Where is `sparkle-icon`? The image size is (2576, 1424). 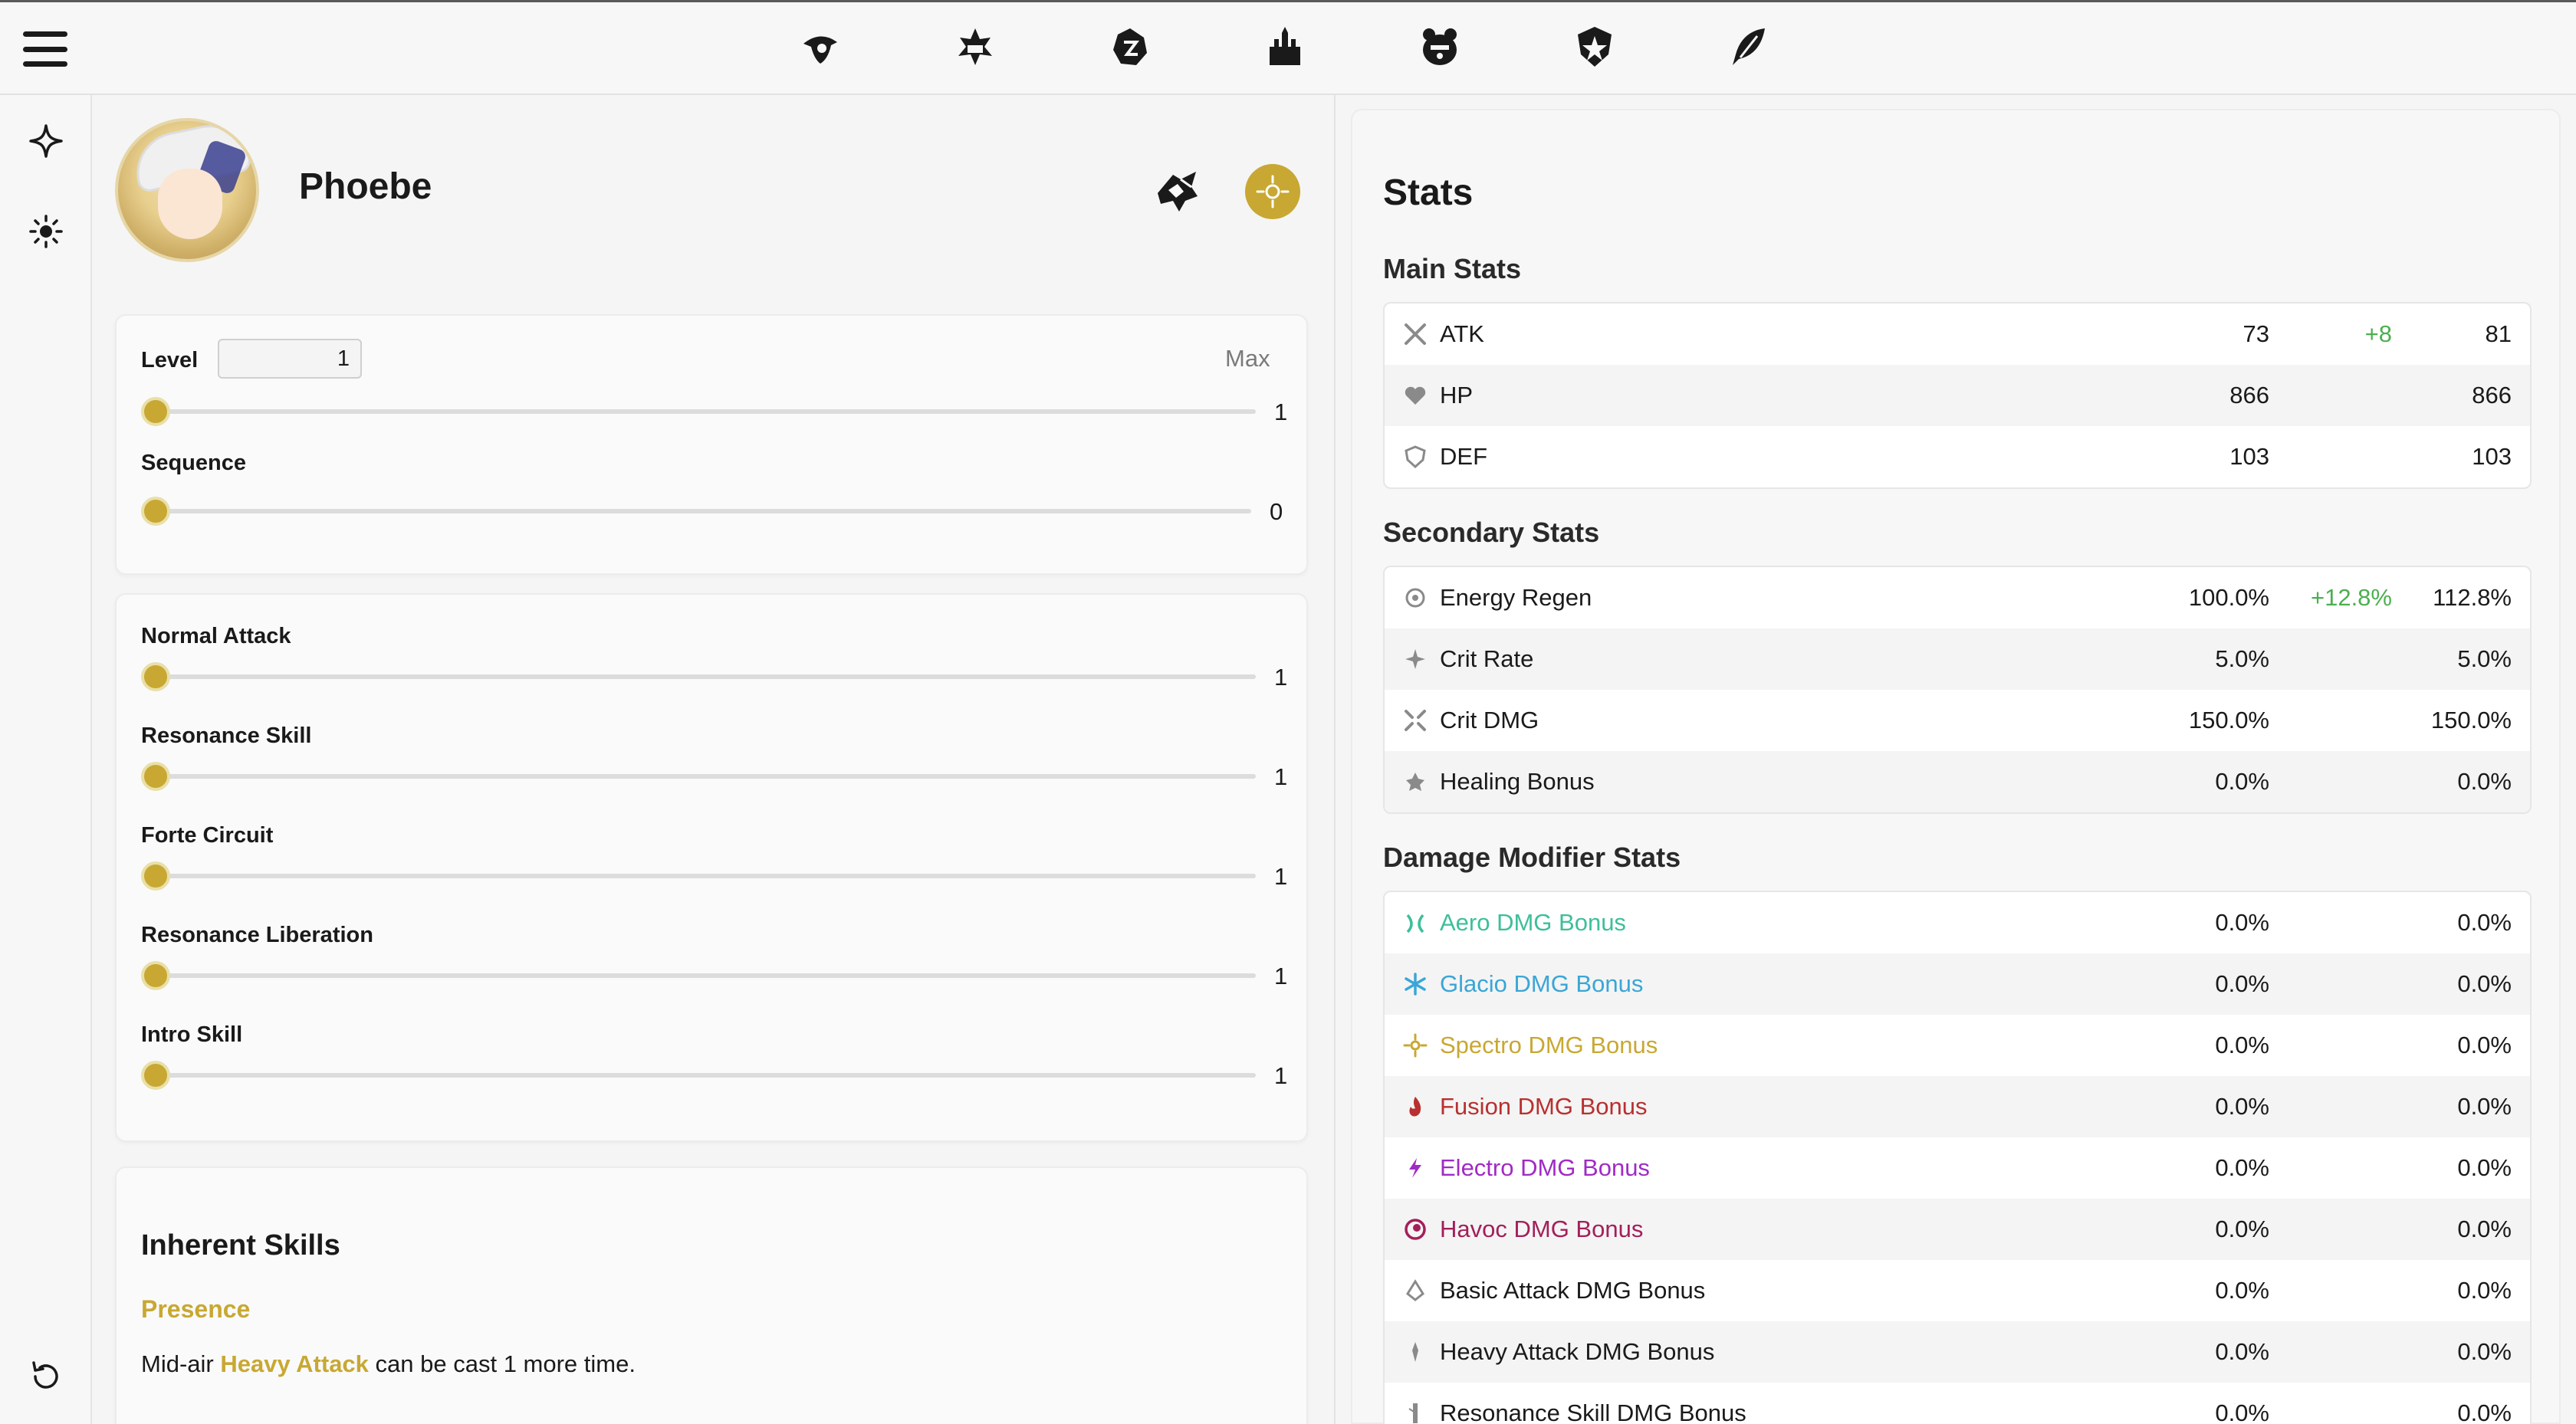 sparkle-icon is located at coordinates (46, 141).